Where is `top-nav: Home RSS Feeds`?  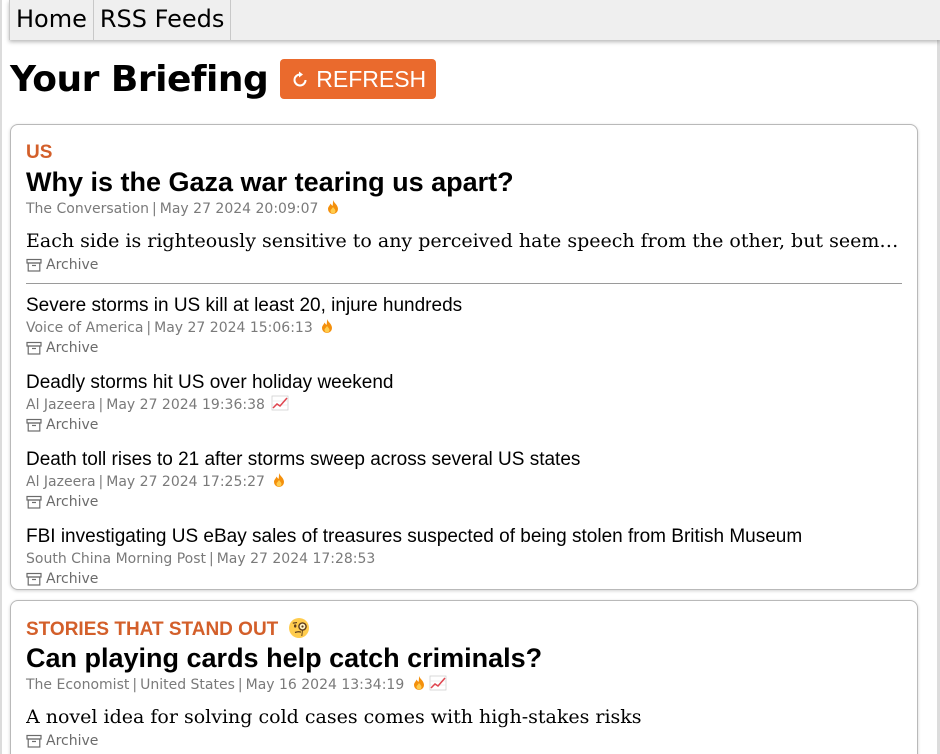 top-nav: Home RSS Feeds is located at coordinates (474, 20).